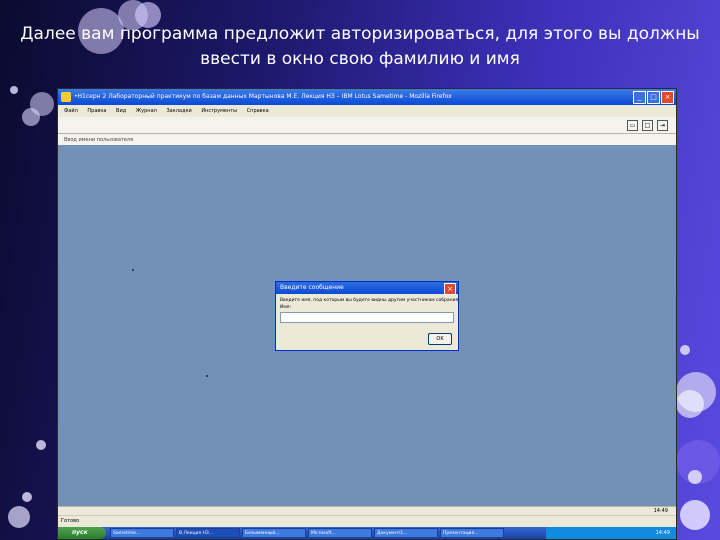 This screenshot has width=720, height=540. Describe the element at coordinates (367, 125) in the screenshot. I see `toolbar: ▭ □ ⇥` at that location.